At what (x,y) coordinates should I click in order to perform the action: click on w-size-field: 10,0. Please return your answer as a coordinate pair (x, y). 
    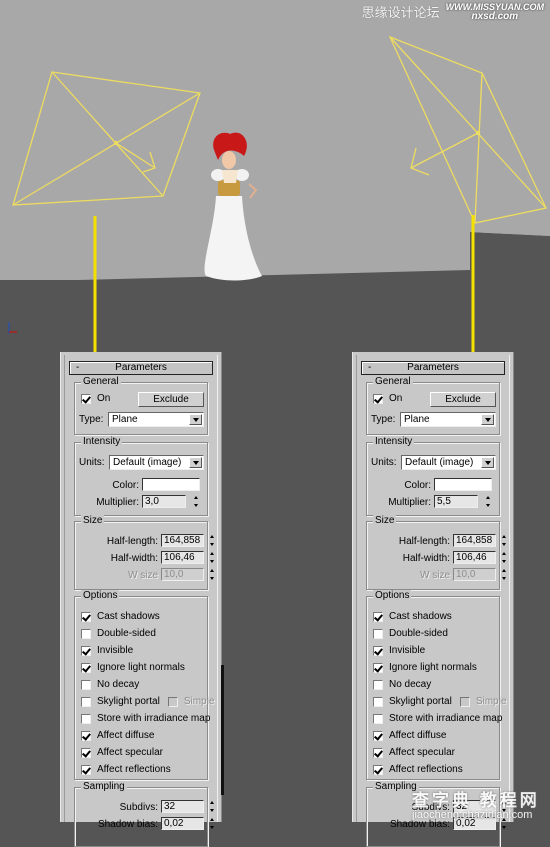
    Looking at the image, I should click on (182, 574).